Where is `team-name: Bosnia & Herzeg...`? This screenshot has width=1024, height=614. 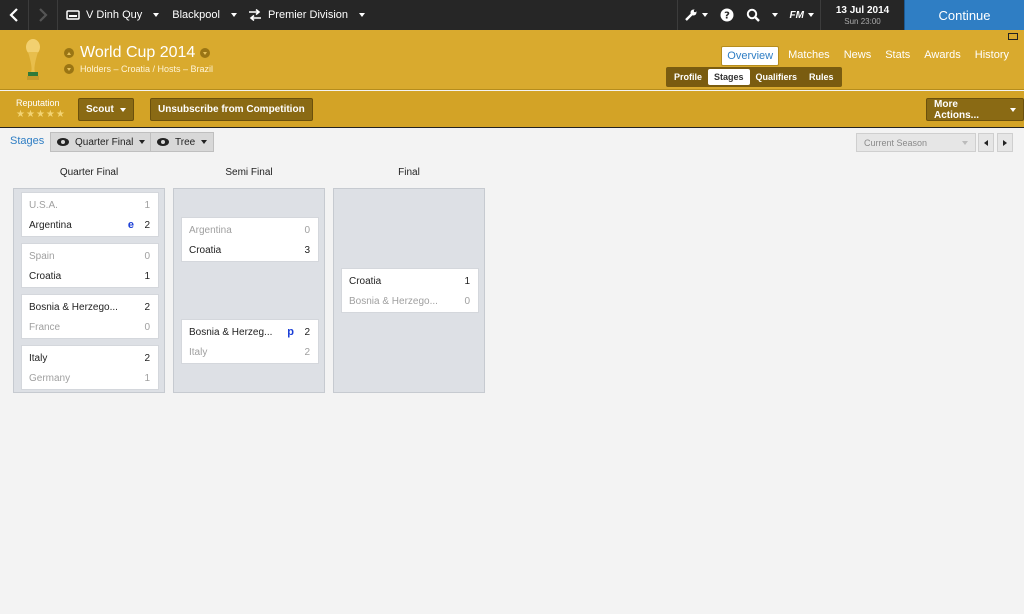 team-name: Bosnia & Herzeg... is located at coordinates (238, 332).